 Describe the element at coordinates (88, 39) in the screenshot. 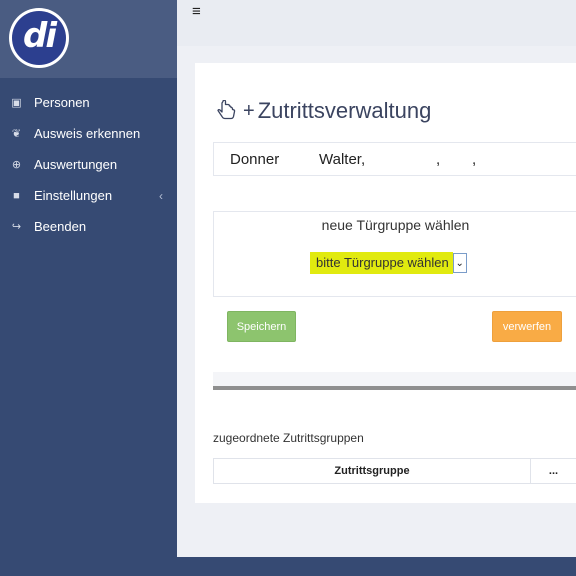

I see `logo-area: di` at that location.